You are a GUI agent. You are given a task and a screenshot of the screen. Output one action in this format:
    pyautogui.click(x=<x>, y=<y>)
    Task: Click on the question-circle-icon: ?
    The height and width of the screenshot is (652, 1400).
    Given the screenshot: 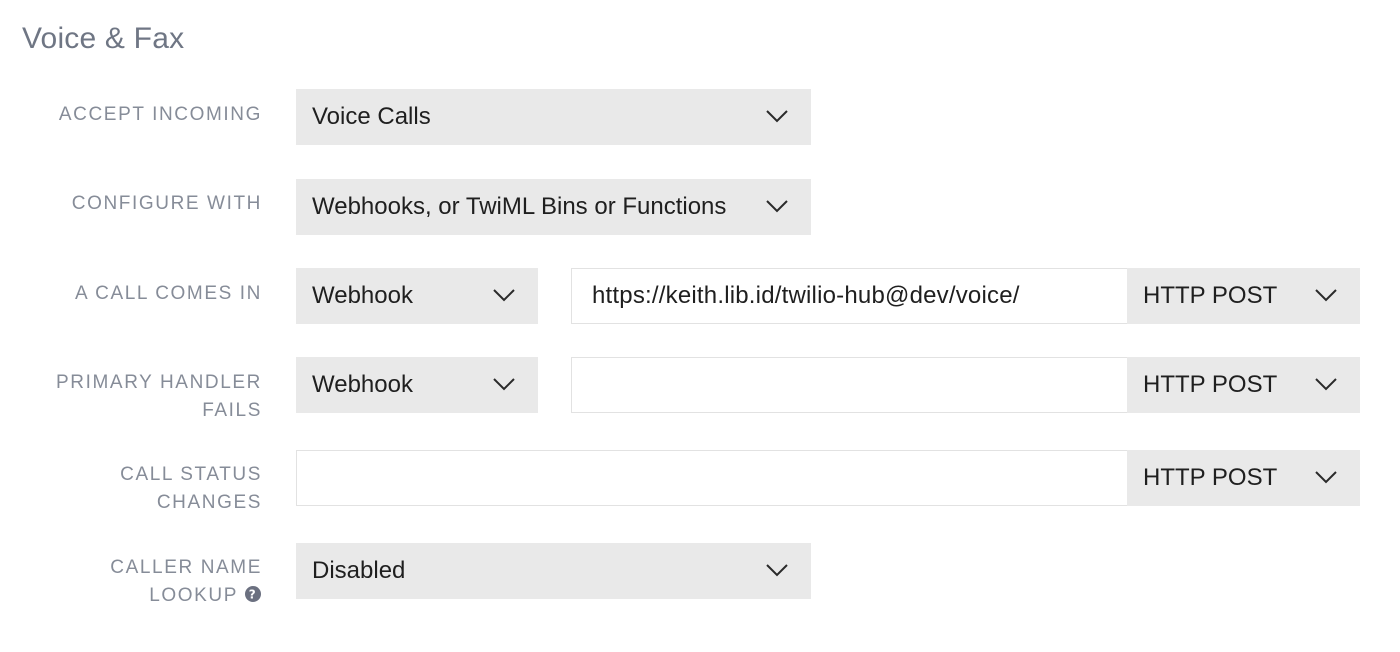 What is the action you would take?
    pyautogui.click(x=253, y=593)
    